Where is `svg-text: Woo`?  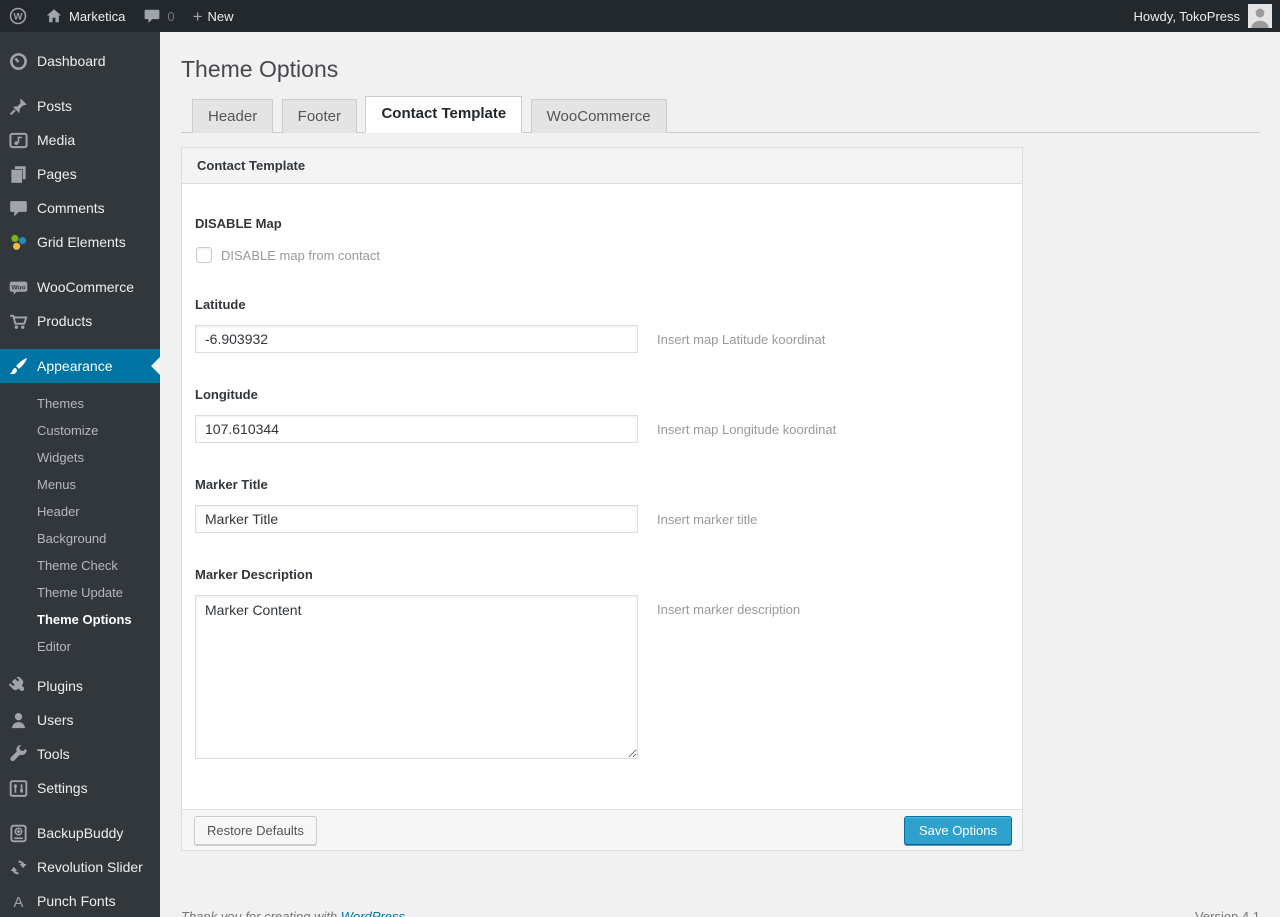
svg-text: Woo is located at coordinates (18, 287).